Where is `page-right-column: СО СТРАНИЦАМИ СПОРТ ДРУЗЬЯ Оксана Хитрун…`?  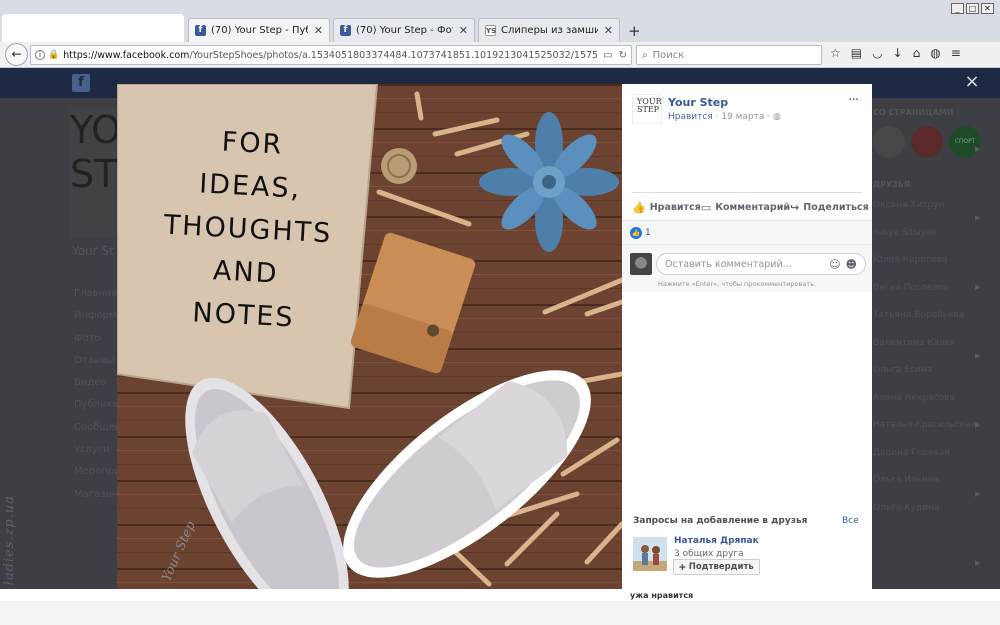 page-right-column: СО СТРАНИЦАМИ СПОРТ ДРУЗЬЯ Оксана Хитрун… is located at coordinates (928, 319).